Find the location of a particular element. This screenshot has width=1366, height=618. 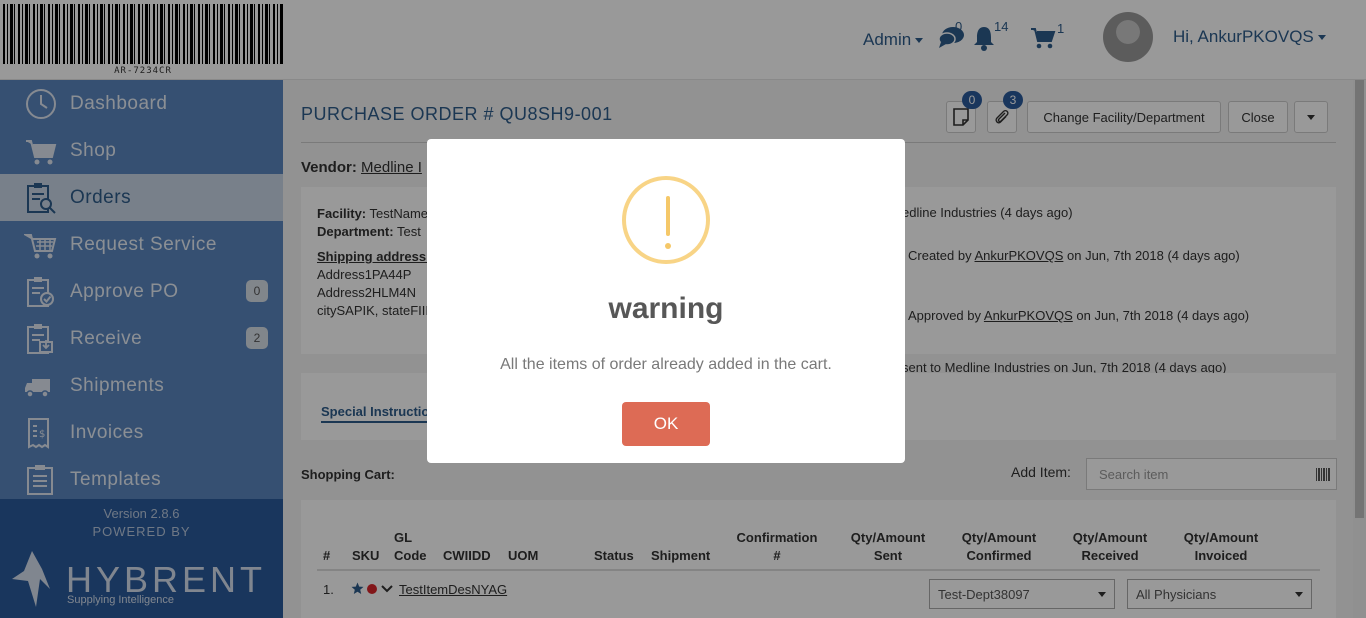

dialog-title: warning is located at coordinates (666, 308).